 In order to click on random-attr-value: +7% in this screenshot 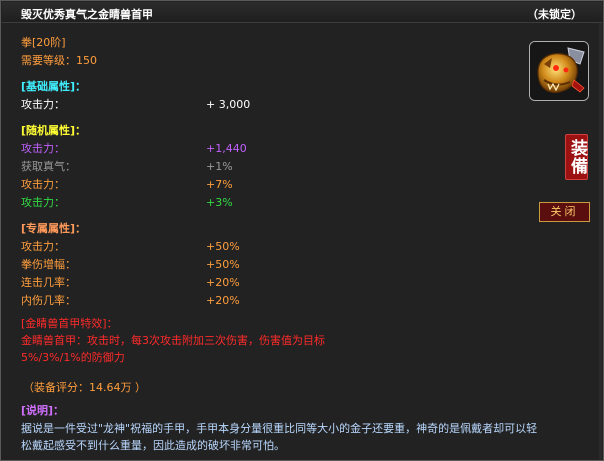, I will do `click(219, 184)`.